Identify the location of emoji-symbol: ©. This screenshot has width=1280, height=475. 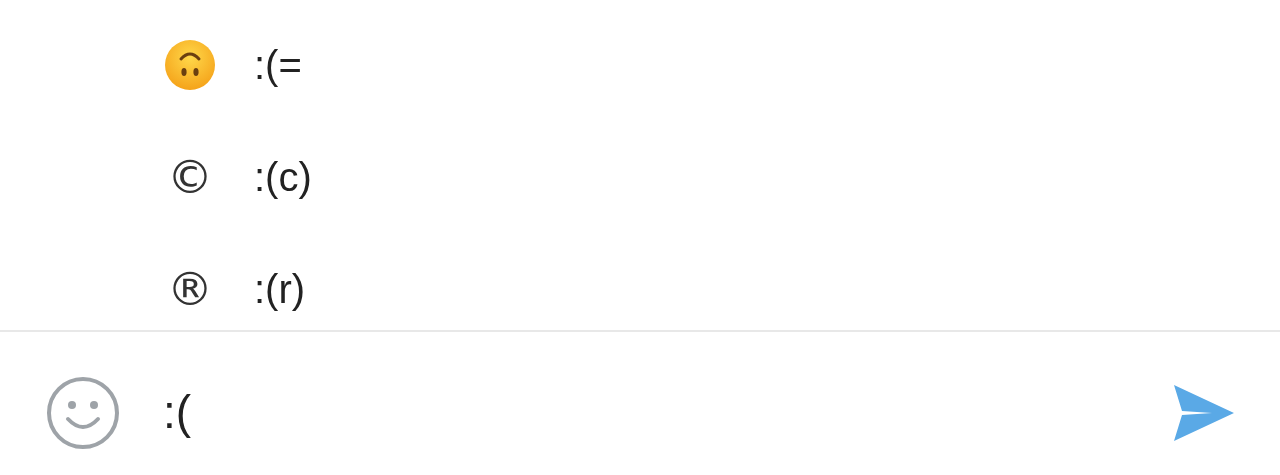
(190, 177).